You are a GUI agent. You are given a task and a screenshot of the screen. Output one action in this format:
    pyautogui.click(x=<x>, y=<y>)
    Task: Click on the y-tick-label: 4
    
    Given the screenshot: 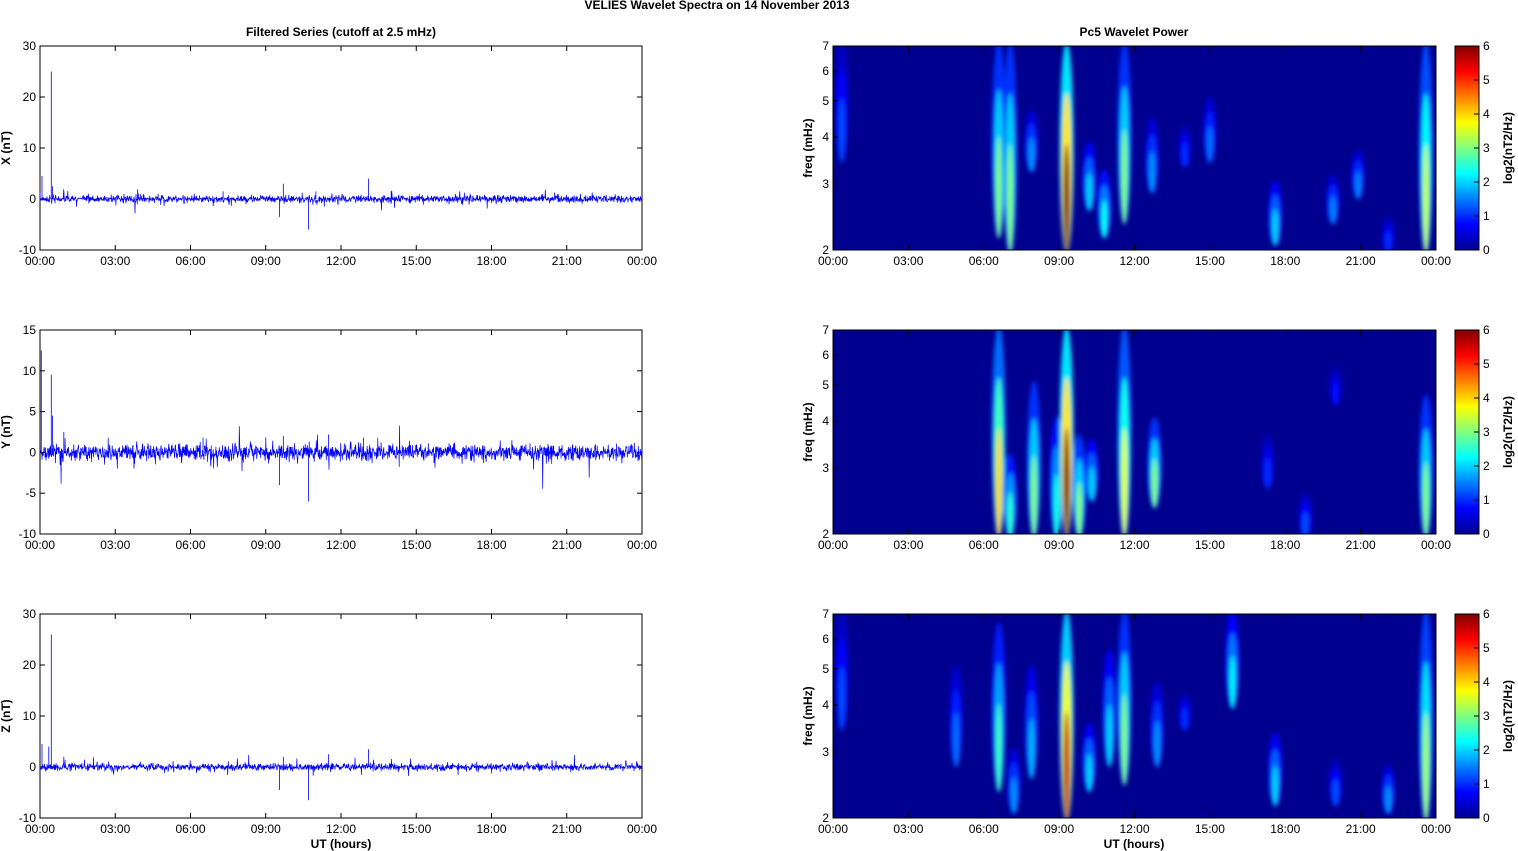 What is the action you would take?
    pyautogui.click(x=825, y=137)
    